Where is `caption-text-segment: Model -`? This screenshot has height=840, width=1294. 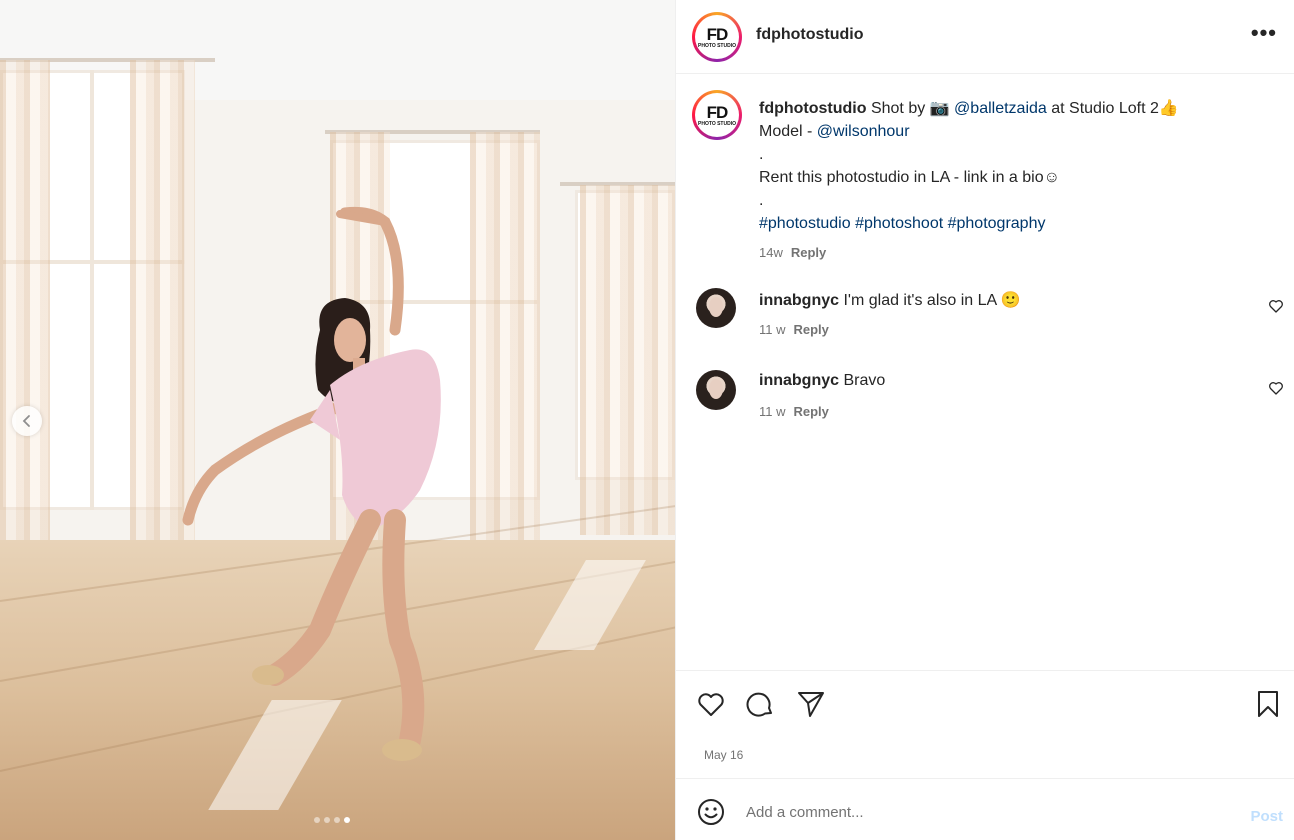
caption-text-segment: Model - is located at coordinates (788, 131).